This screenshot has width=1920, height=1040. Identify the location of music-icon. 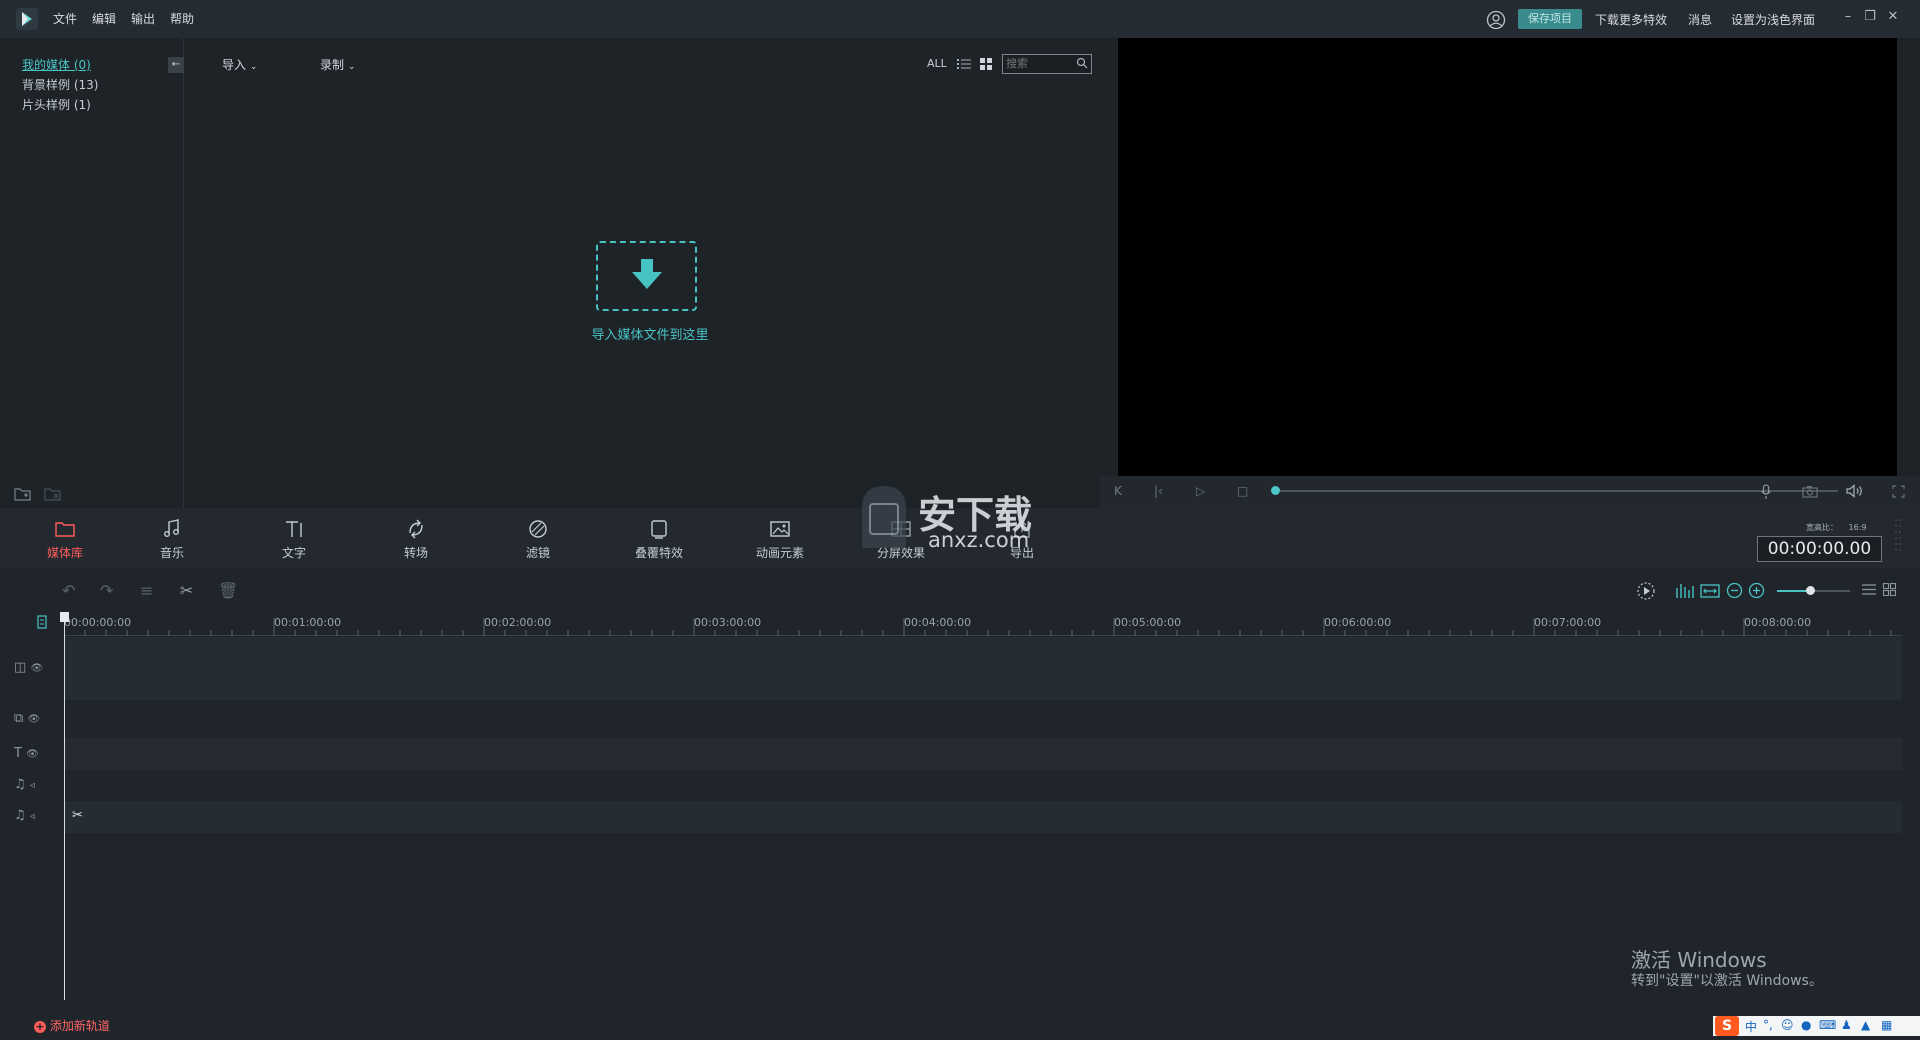
(172, 529).